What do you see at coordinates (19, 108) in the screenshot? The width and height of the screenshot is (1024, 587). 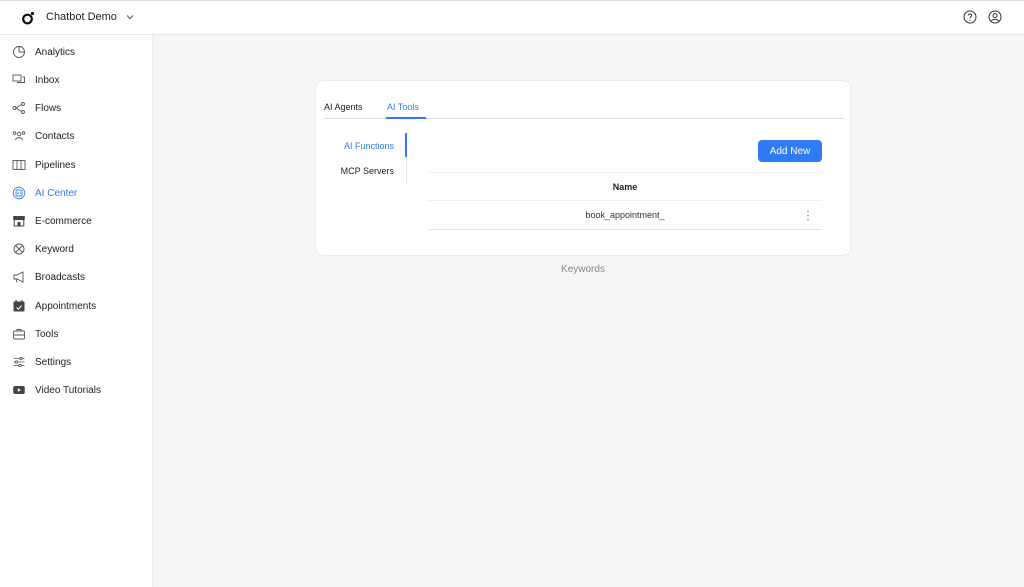 I see `flows-icon` at bounding box center [19, 108].